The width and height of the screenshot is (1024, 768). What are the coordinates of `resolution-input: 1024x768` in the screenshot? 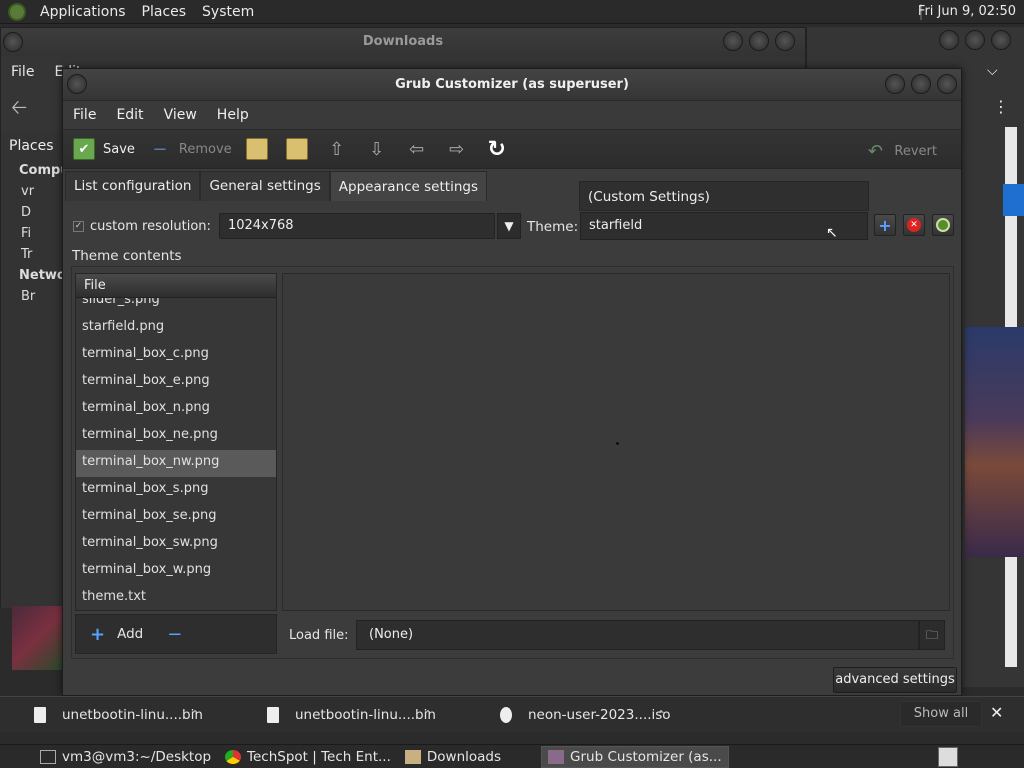 It's located at (356, 226).